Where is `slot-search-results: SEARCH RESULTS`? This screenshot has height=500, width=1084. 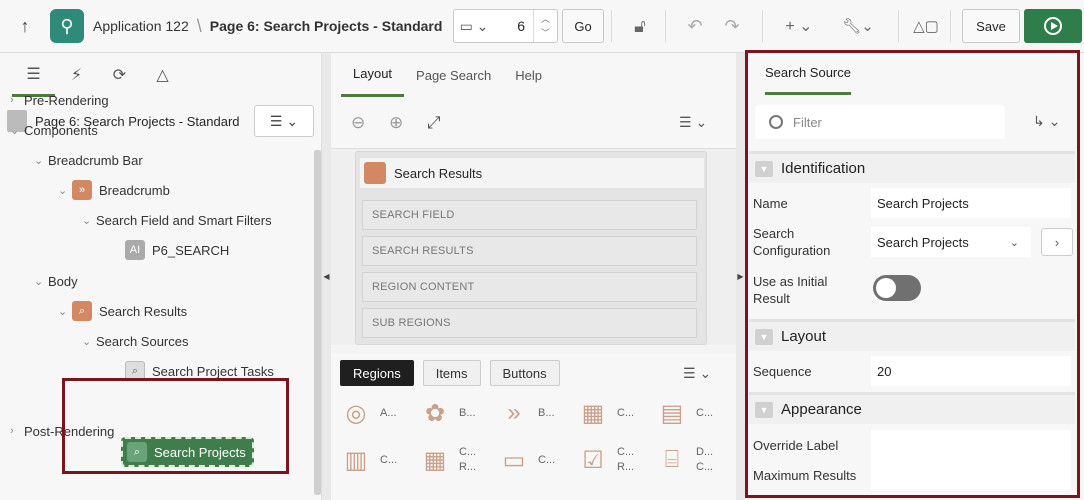
slot-search-results: SEARCH RESULTS is located at coordinates (529, 251).